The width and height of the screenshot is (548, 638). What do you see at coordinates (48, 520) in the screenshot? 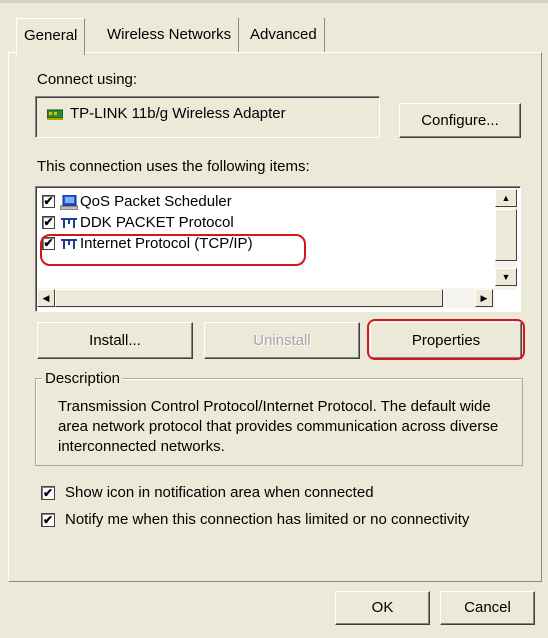
I see `notify-checkbox: ✔` at bounding box center [48, 520].